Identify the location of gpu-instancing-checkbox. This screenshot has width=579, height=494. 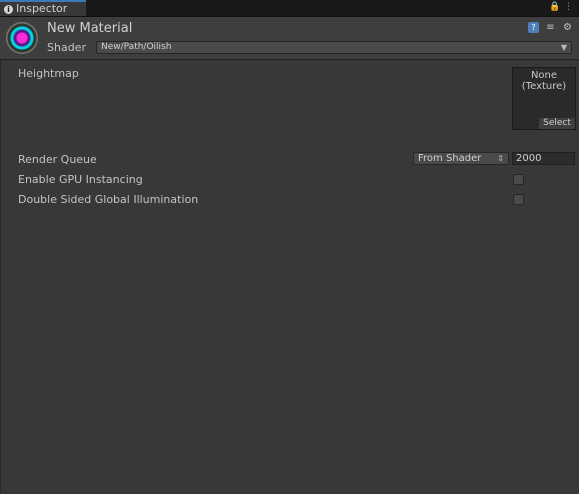
(518, 179).